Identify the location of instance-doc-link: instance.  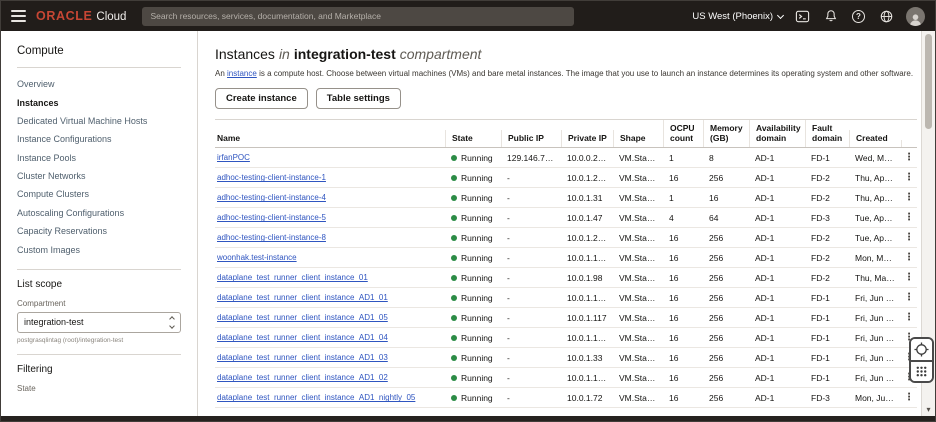
(242, 73).